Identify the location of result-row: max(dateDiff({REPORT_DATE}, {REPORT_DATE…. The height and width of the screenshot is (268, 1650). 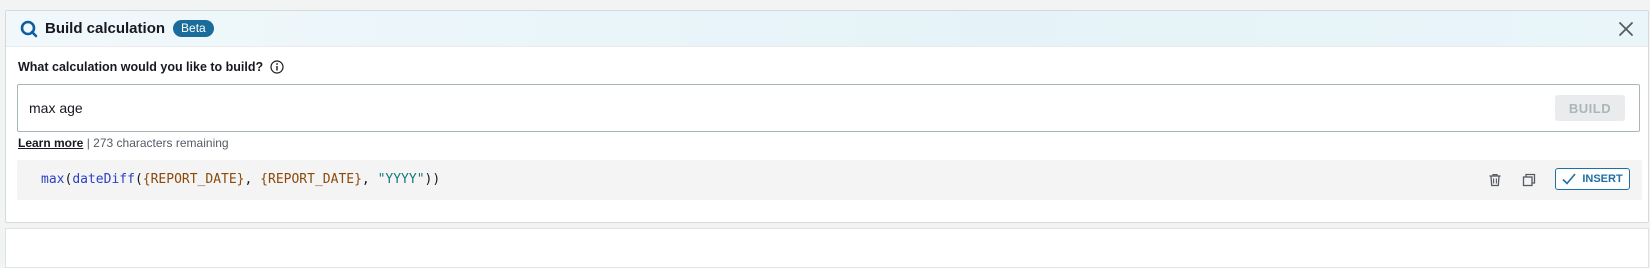
(829, 180).